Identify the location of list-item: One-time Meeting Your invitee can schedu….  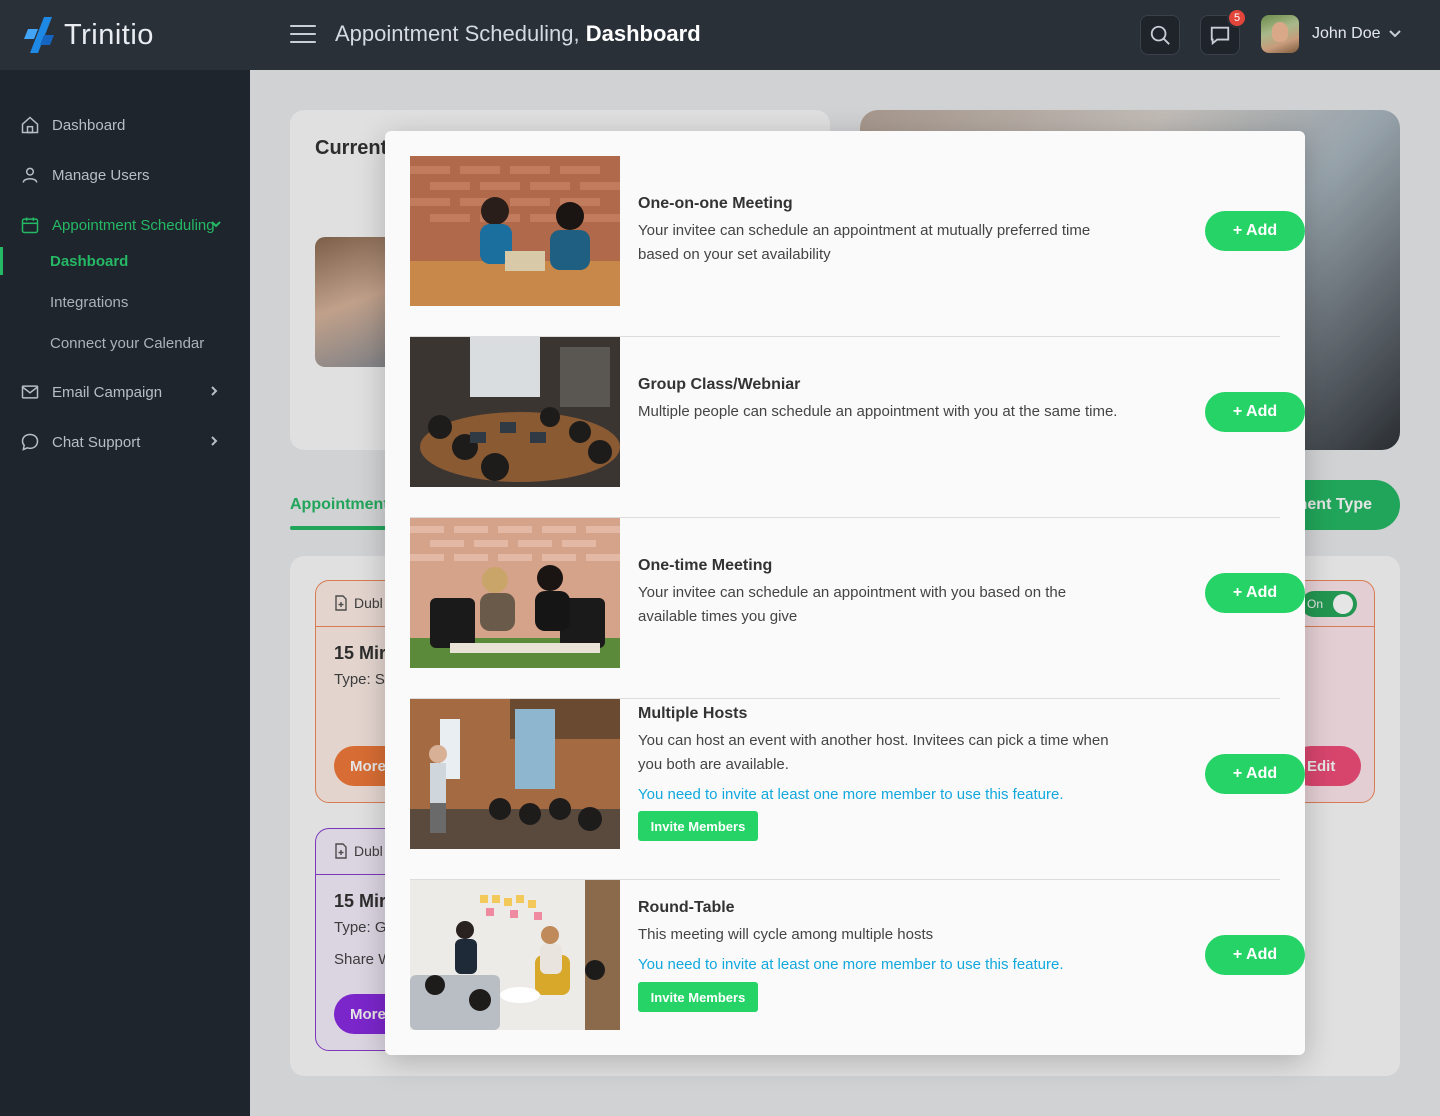
(857, 608).